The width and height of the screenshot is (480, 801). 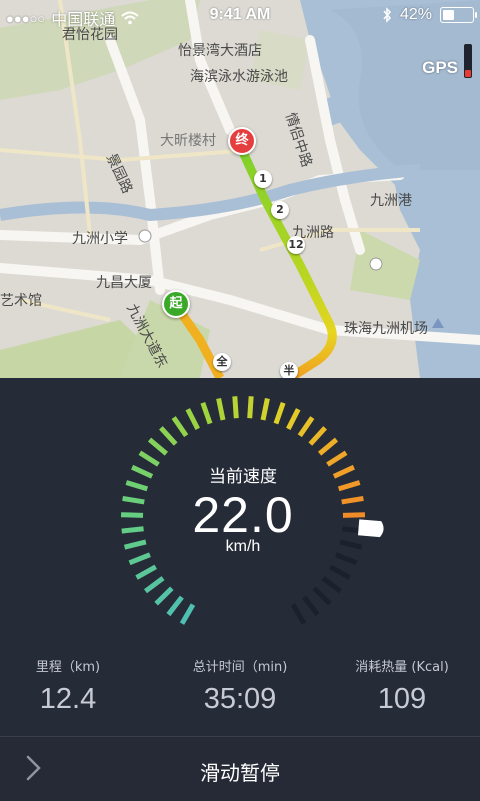 I want to click on battery-percent: 42%, so click(x=415, y=14).